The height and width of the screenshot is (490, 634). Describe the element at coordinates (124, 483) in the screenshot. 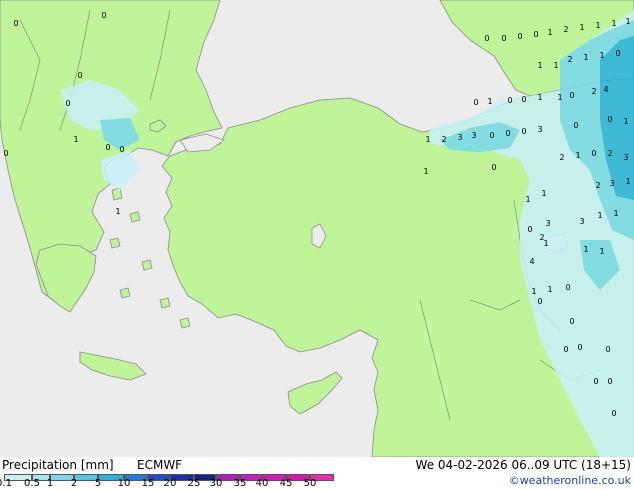

I see `legend-tick: 10` at that location.